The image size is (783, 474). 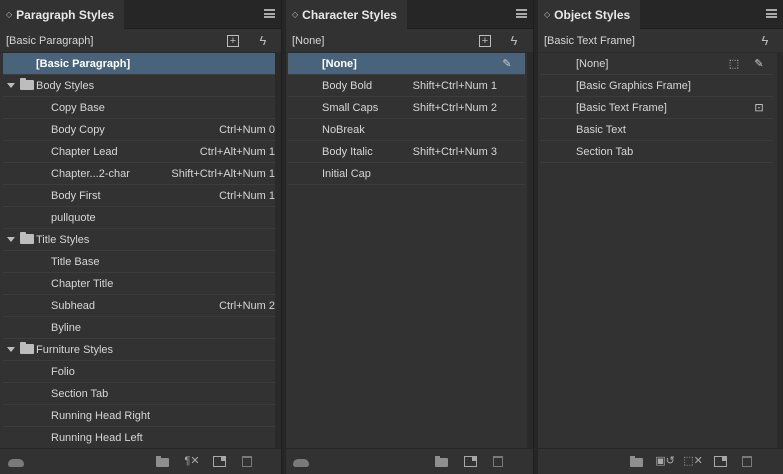 What do you see at coordinates (140, 41) in the screenshot?
I see `paragraph-current-style: [Basic Paragraph] + ϟ` at bounding box center [140, 41].